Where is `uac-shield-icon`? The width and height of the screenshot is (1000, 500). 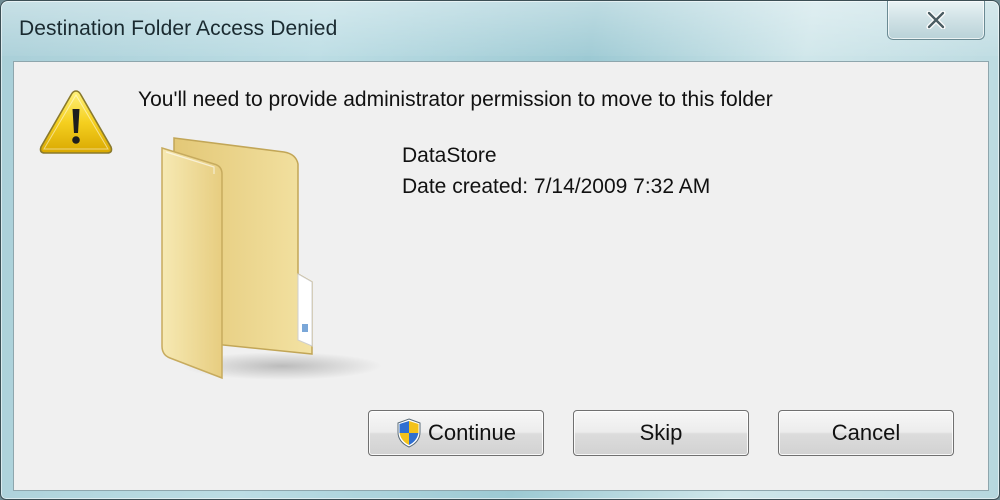 uac-shield-icon is located at coordinates (409, 433).